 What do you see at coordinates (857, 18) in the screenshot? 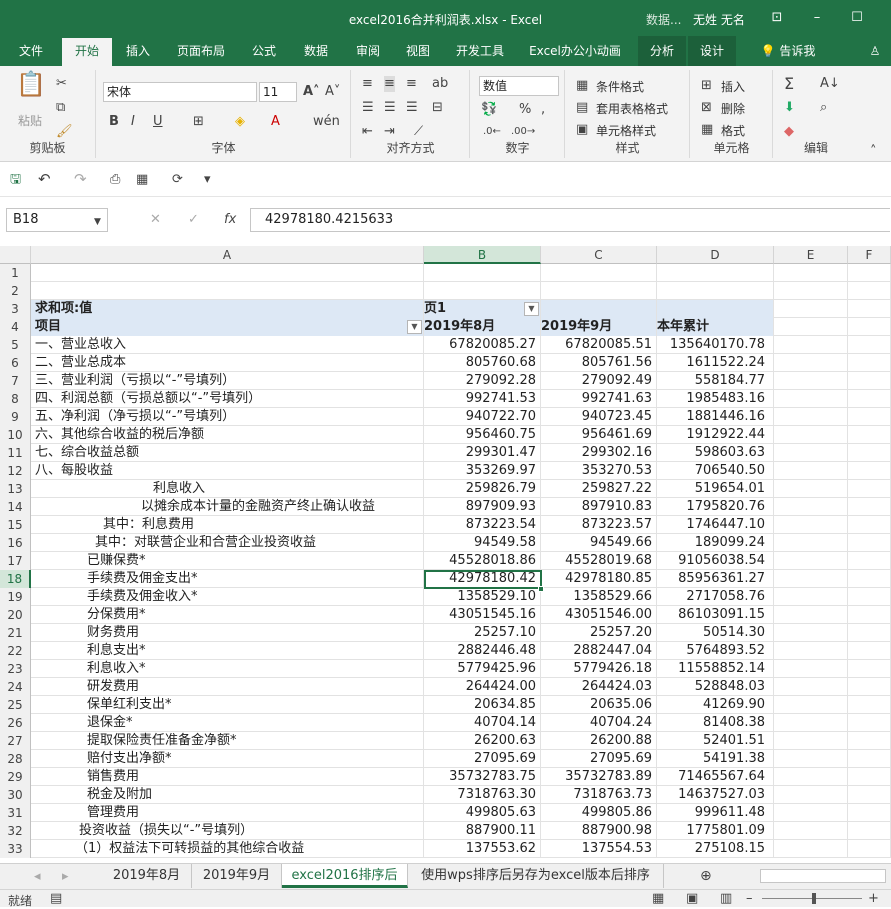
I see `maximize-icon: ☐` at bounding box center [857, 18].